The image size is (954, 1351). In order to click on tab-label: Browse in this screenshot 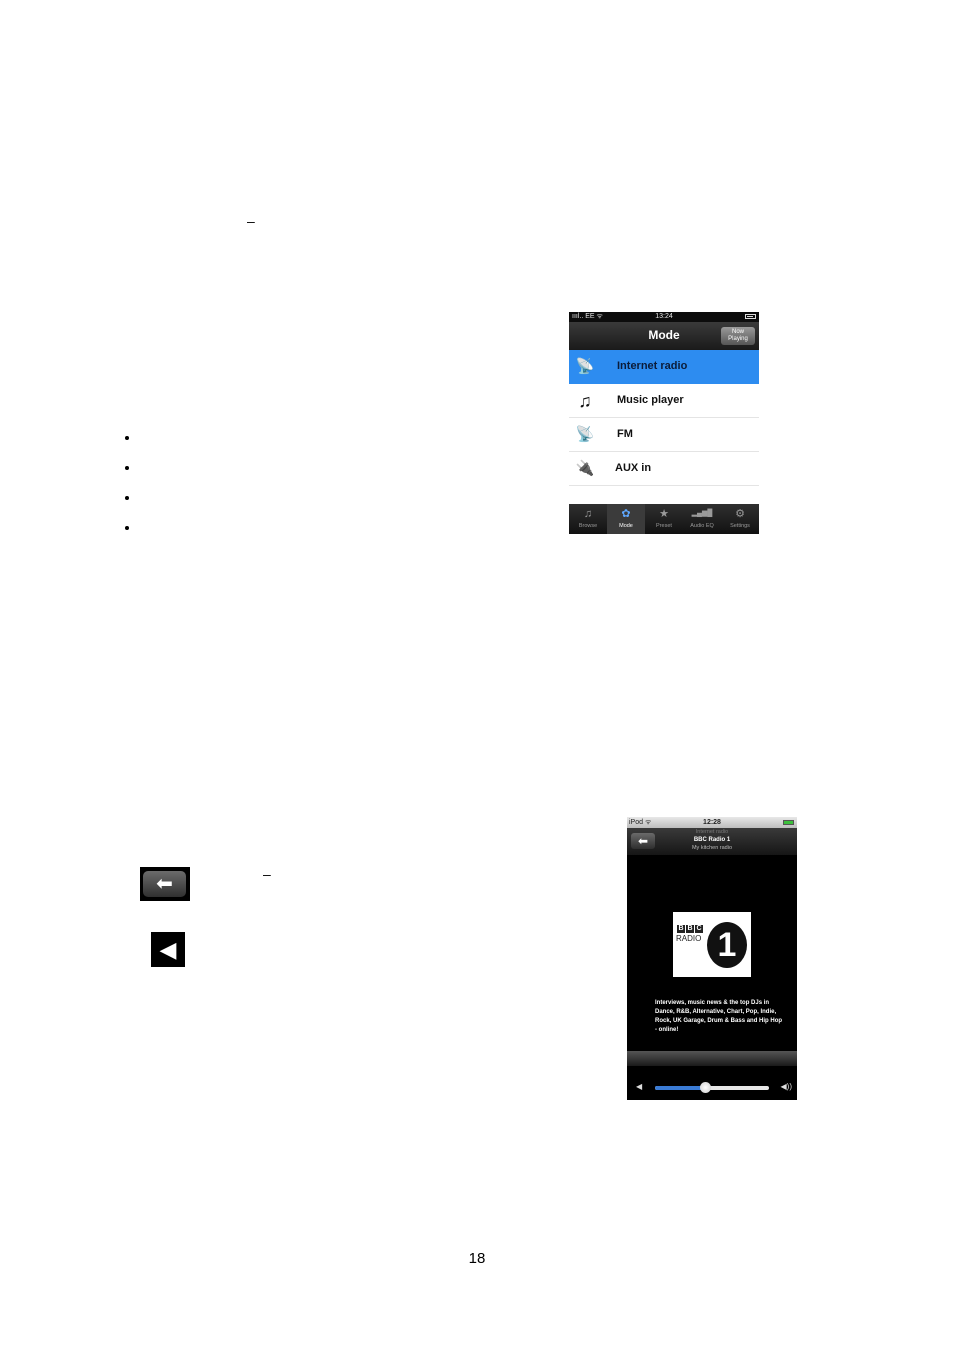, I will do `click(588, 526)`.